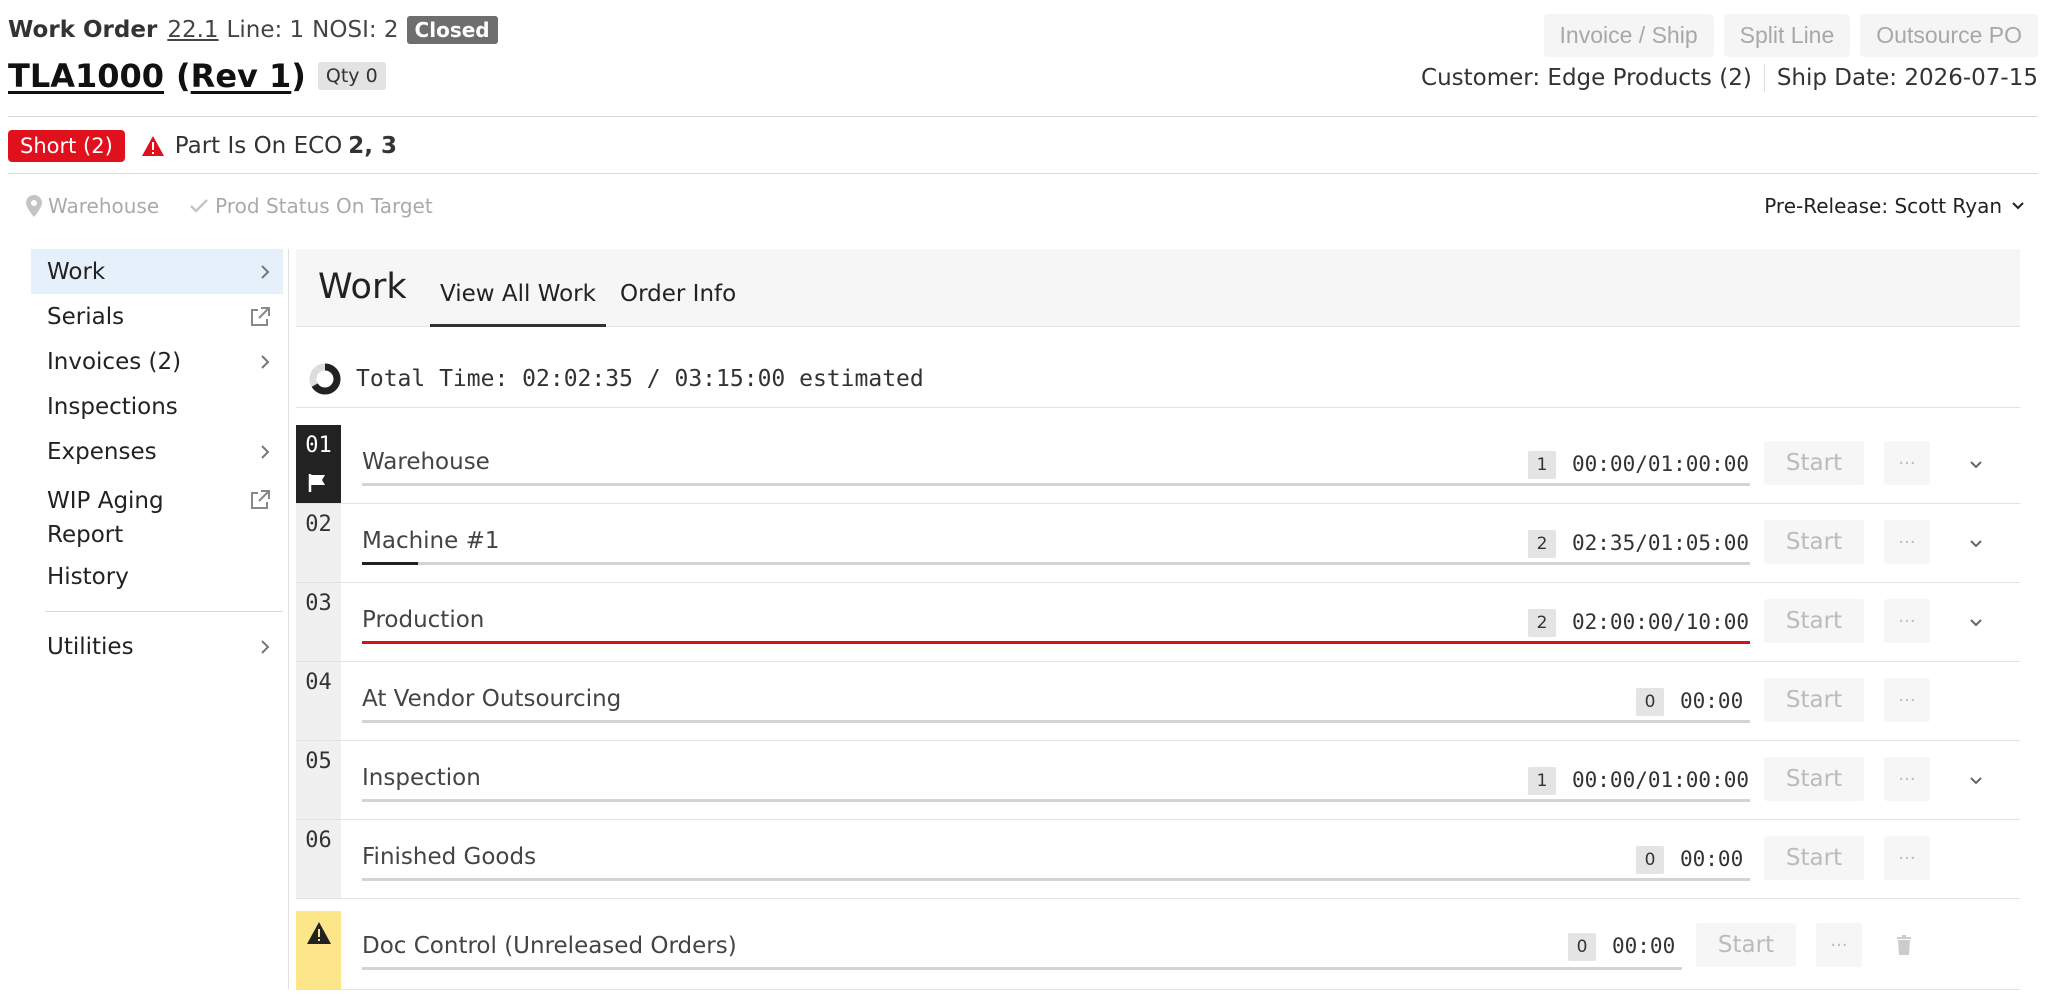 This screenshot has width=2048, height=1008. Describe the element at coordinates (1628, 35) in the screenshot. I see `invoice-ship-button: Invoice / Ship` at that location.